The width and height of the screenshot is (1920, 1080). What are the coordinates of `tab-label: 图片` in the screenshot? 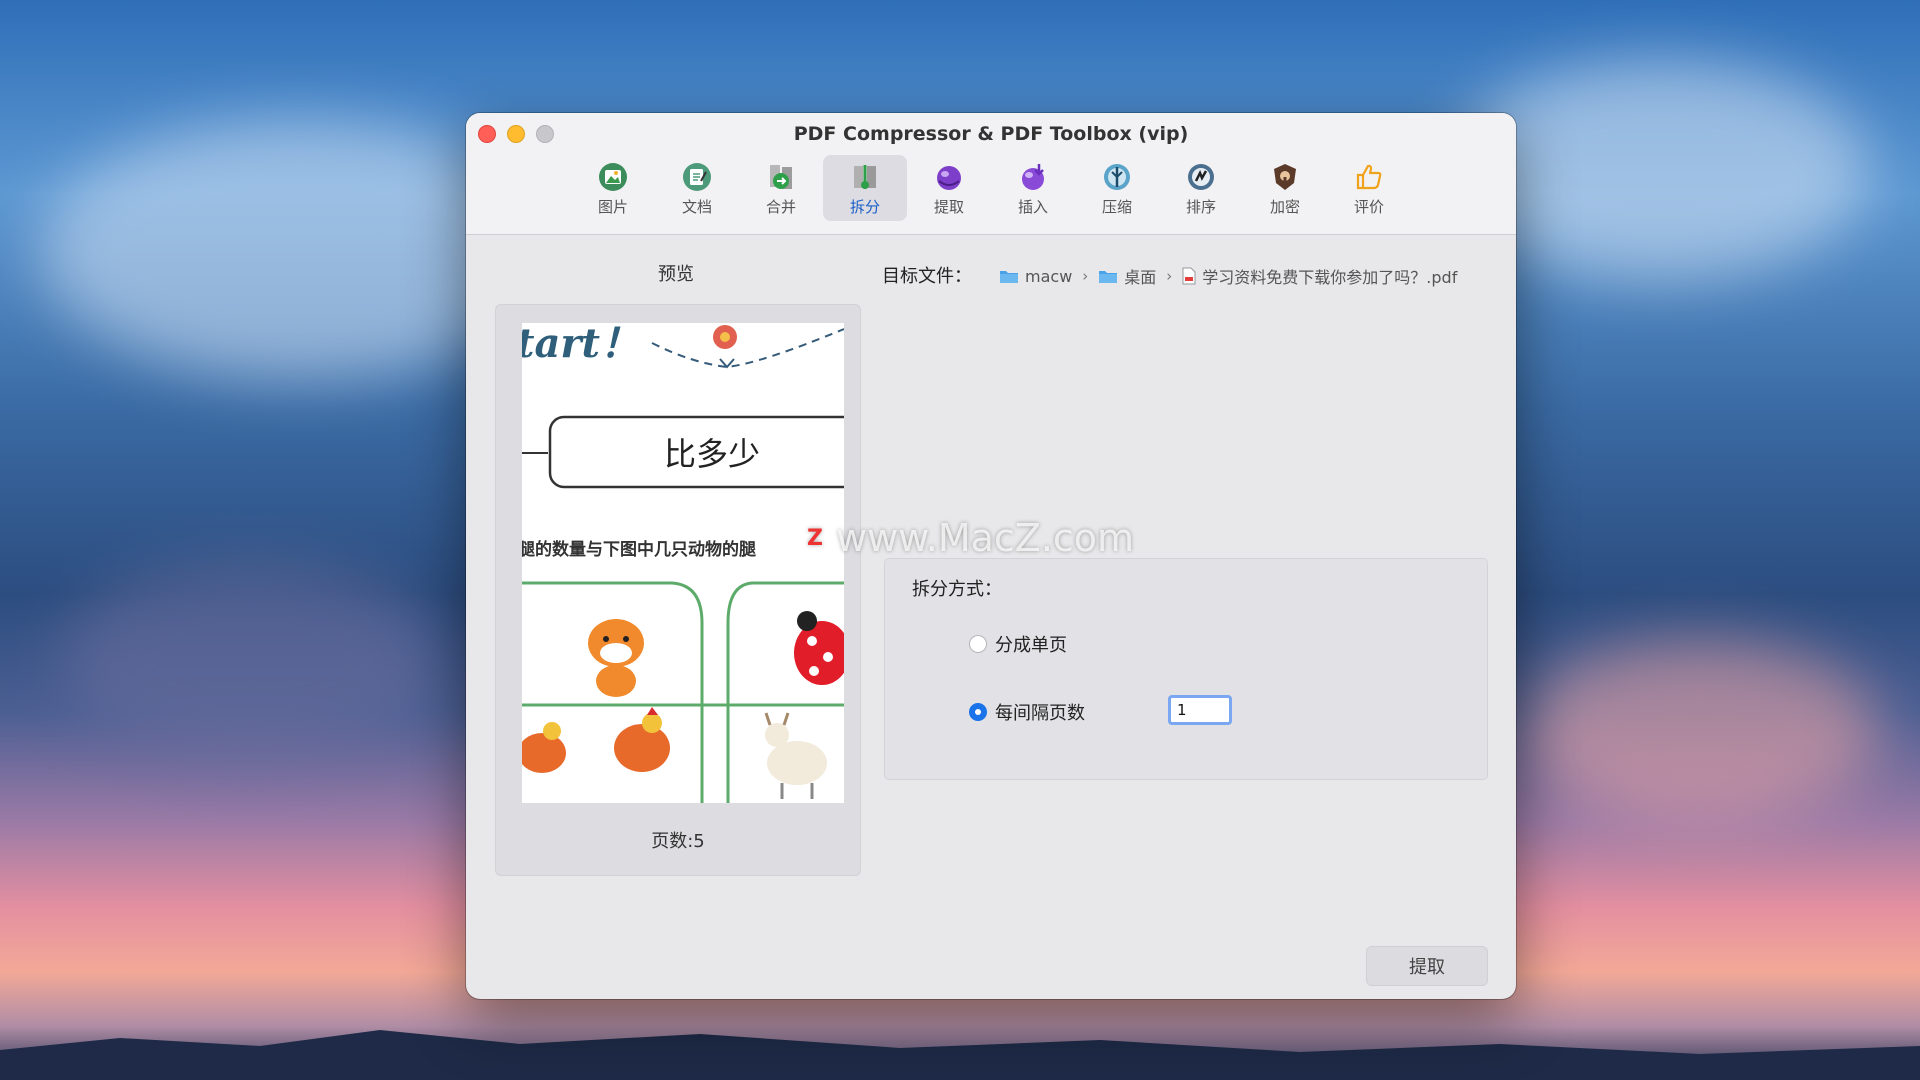 It's located at (612, 207).